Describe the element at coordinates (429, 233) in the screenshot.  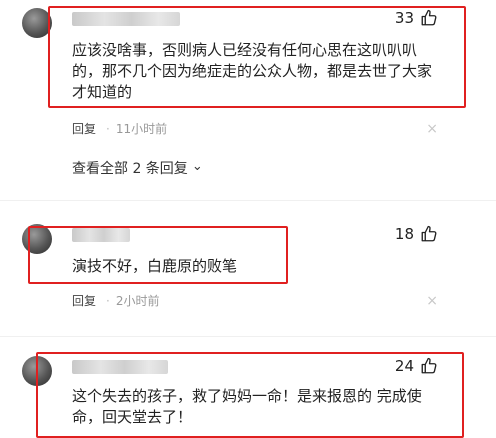
I see `thumbs-up-icon` at that location.